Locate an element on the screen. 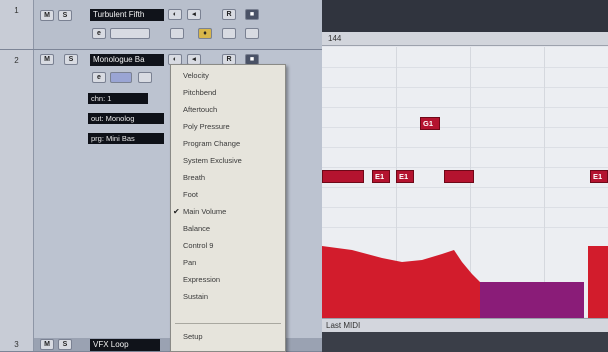 This screenshot has height=352, width=608. program-select: prg: Mini Bas is located at coordinates (126, 138).